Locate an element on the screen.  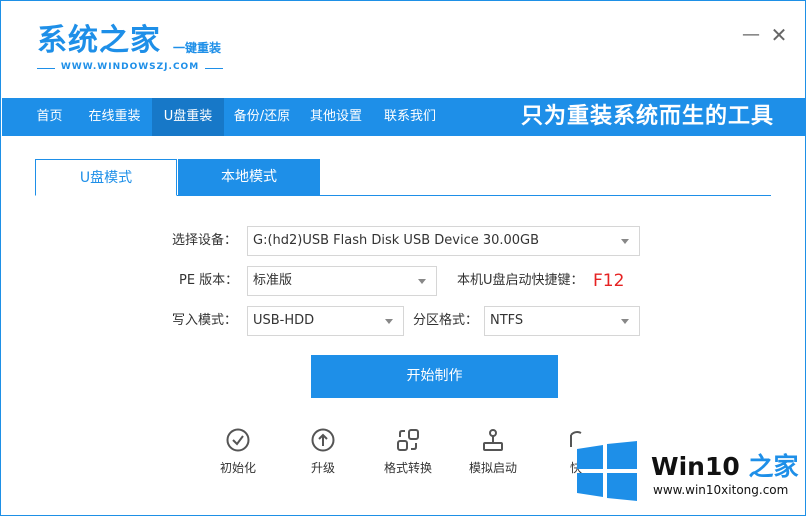
check-circle-icon is located at coordinates (238, 440).